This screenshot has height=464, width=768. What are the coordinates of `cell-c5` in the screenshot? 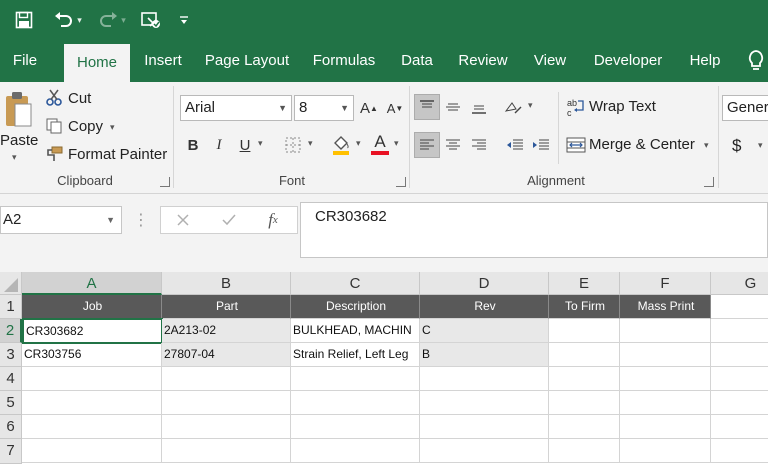 It's located at (355, 403).